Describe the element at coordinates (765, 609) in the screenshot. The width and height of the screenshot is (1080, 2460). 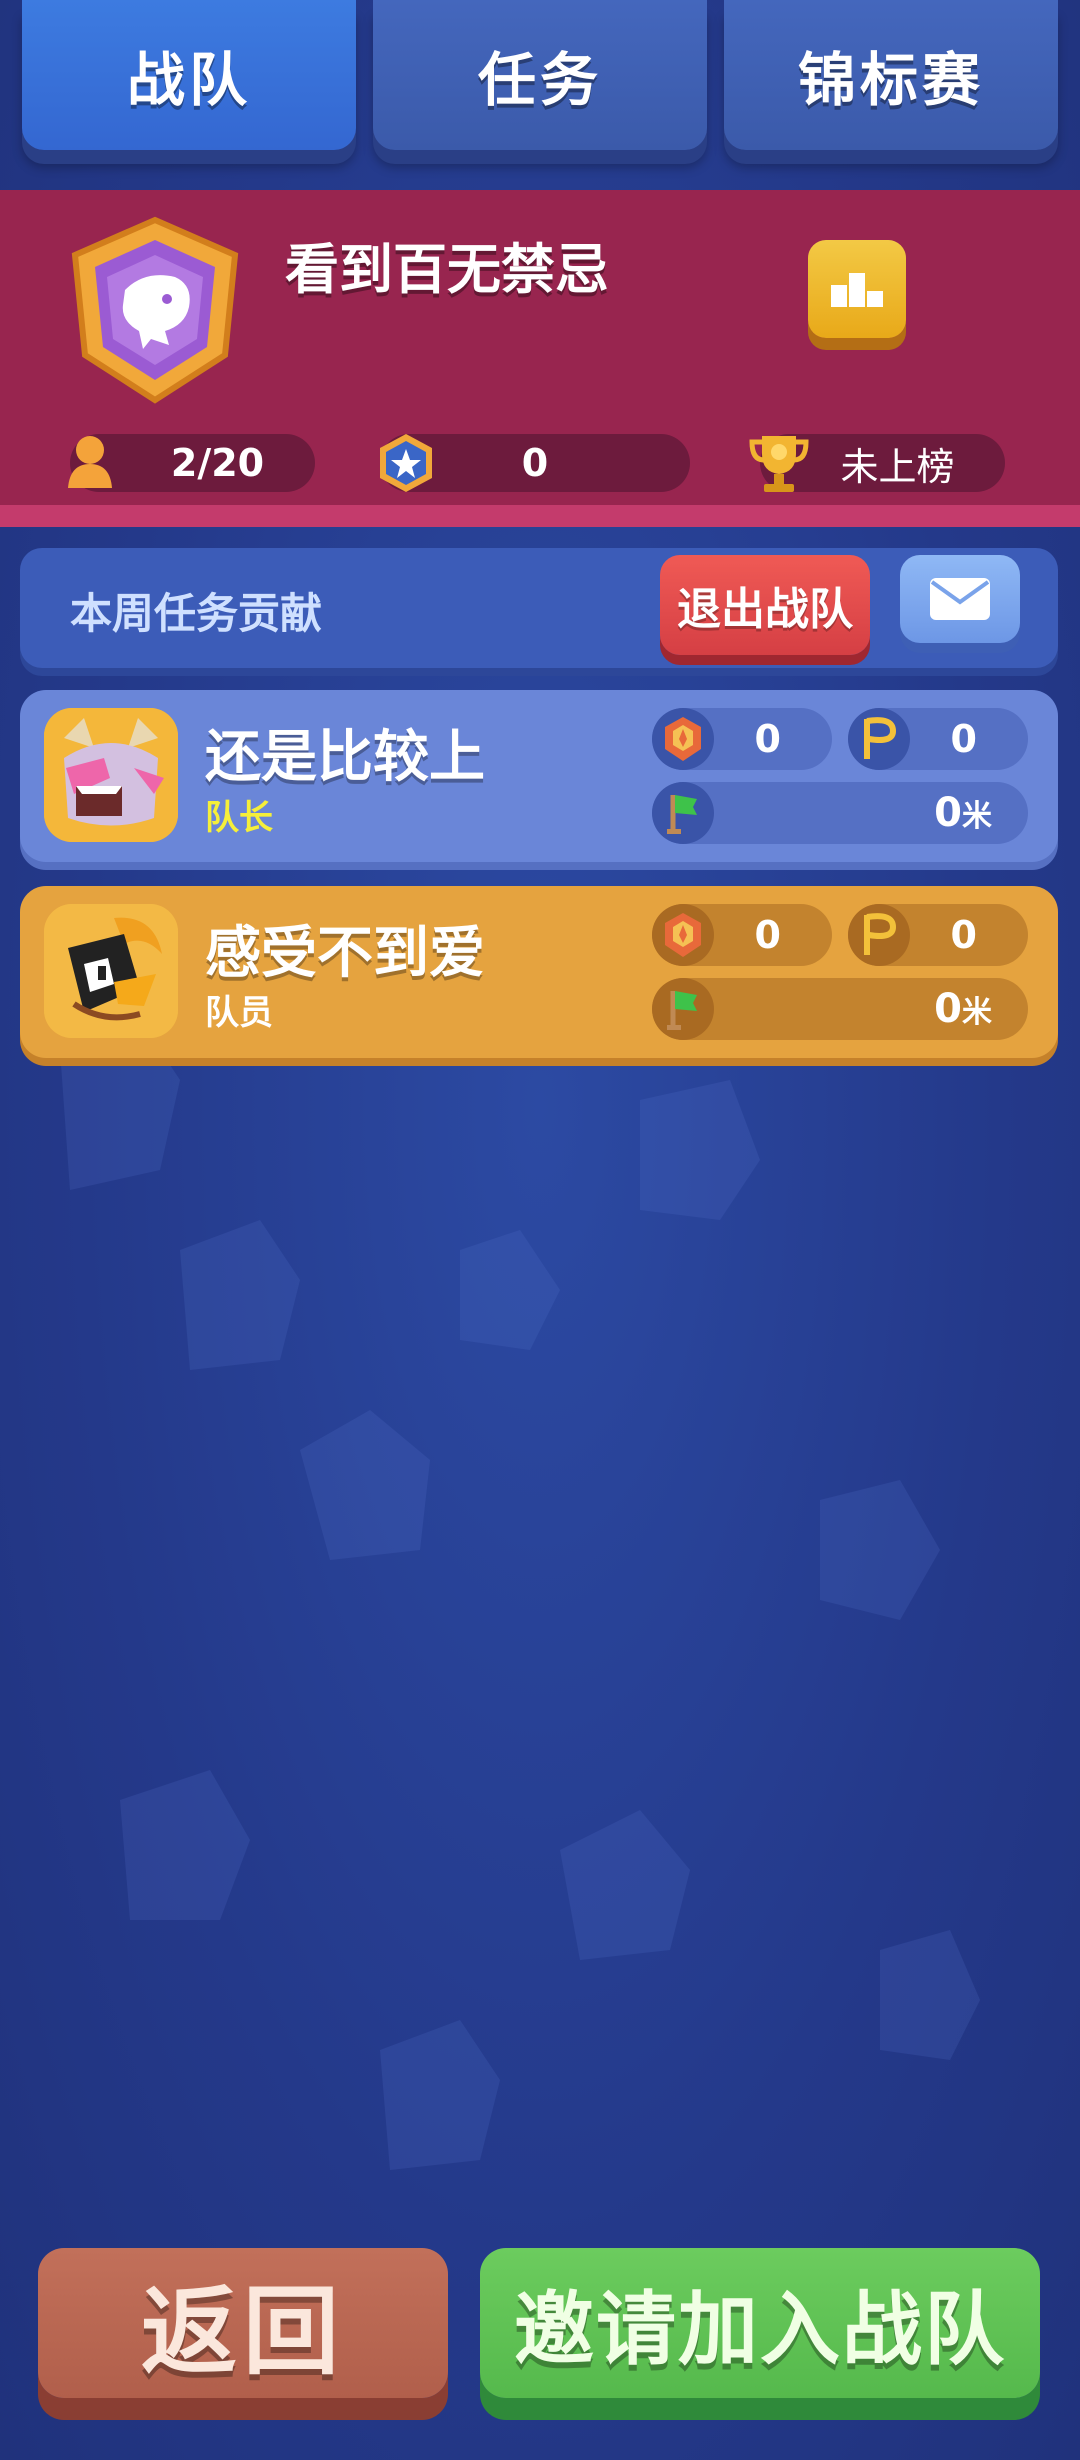
I see `leave-team-label: 退出战队` at that location.